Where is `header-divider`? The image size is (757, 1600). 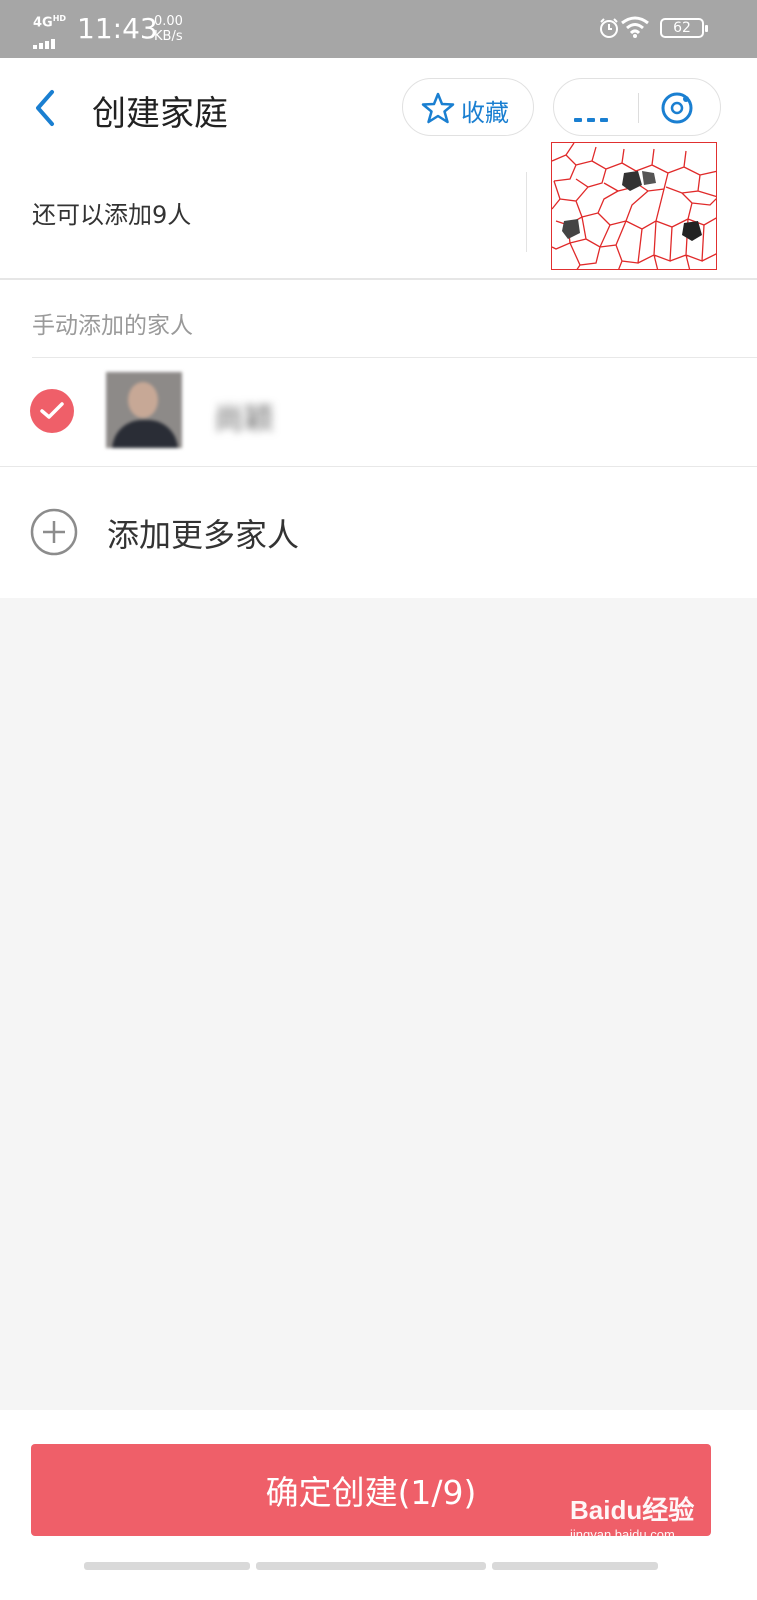
header-divider is located at coordinates (526, 212).